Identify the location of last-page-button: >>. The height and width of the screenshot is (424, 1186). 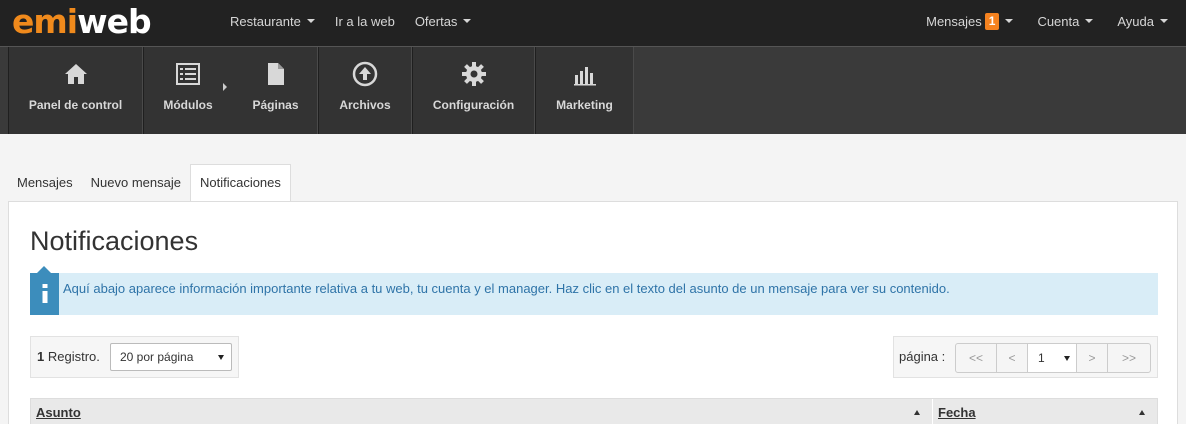
(1129, 358).